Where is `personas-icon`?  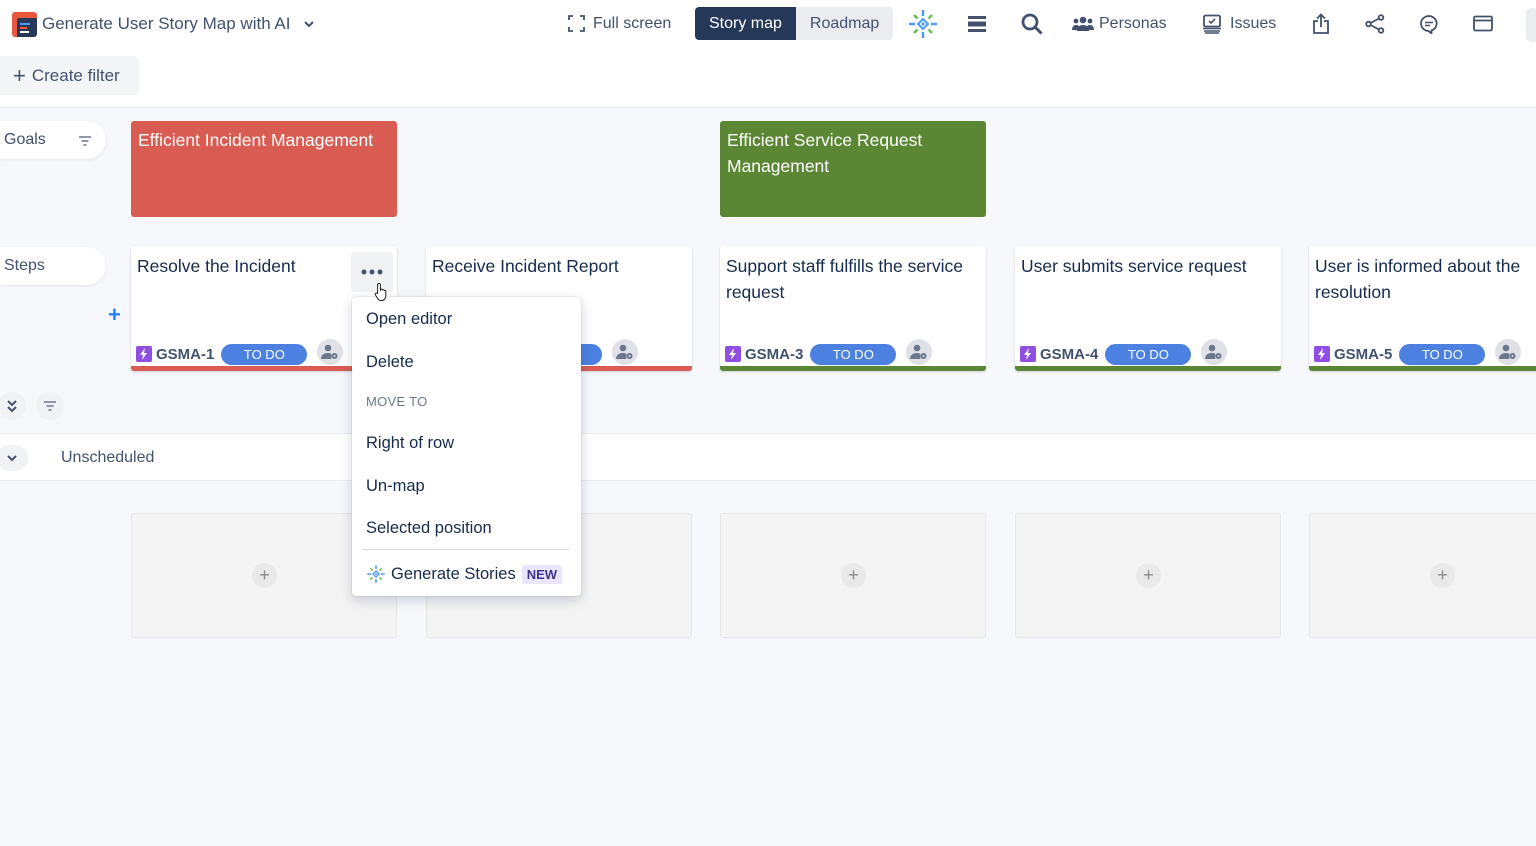 personas-icon is located at coordinates (1083, 23).